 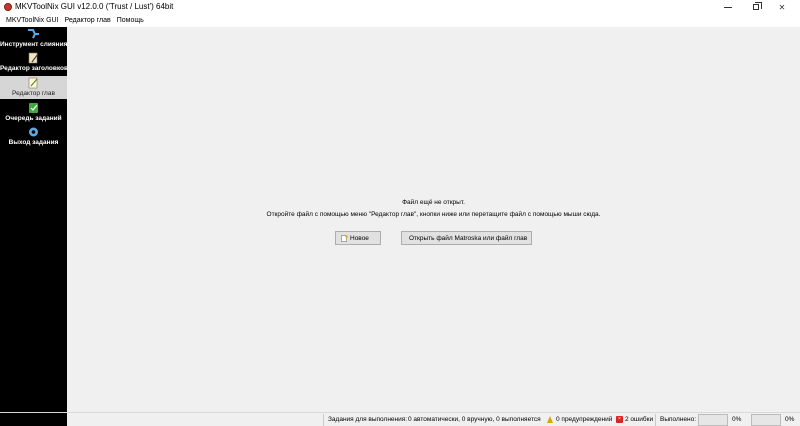 I want to click on merge-tool-icon, so click(x=33, y=34).